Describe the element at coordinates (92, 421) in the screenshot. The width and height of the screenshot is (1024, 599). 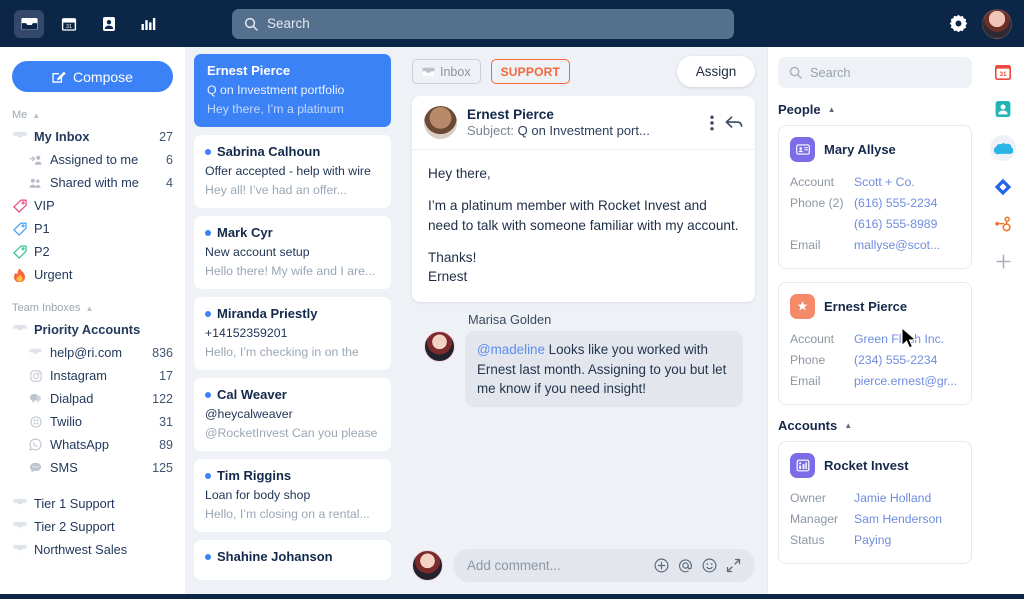
I see `sidebar-item-twilio: Twilio 31` at that location.